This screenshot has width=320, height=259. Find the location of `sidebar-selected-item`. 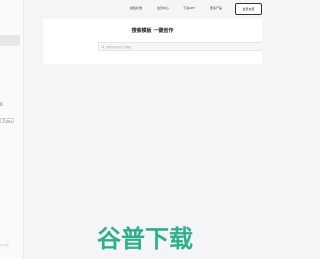

sidebar-selected-item is located at coordinates (10, 40).